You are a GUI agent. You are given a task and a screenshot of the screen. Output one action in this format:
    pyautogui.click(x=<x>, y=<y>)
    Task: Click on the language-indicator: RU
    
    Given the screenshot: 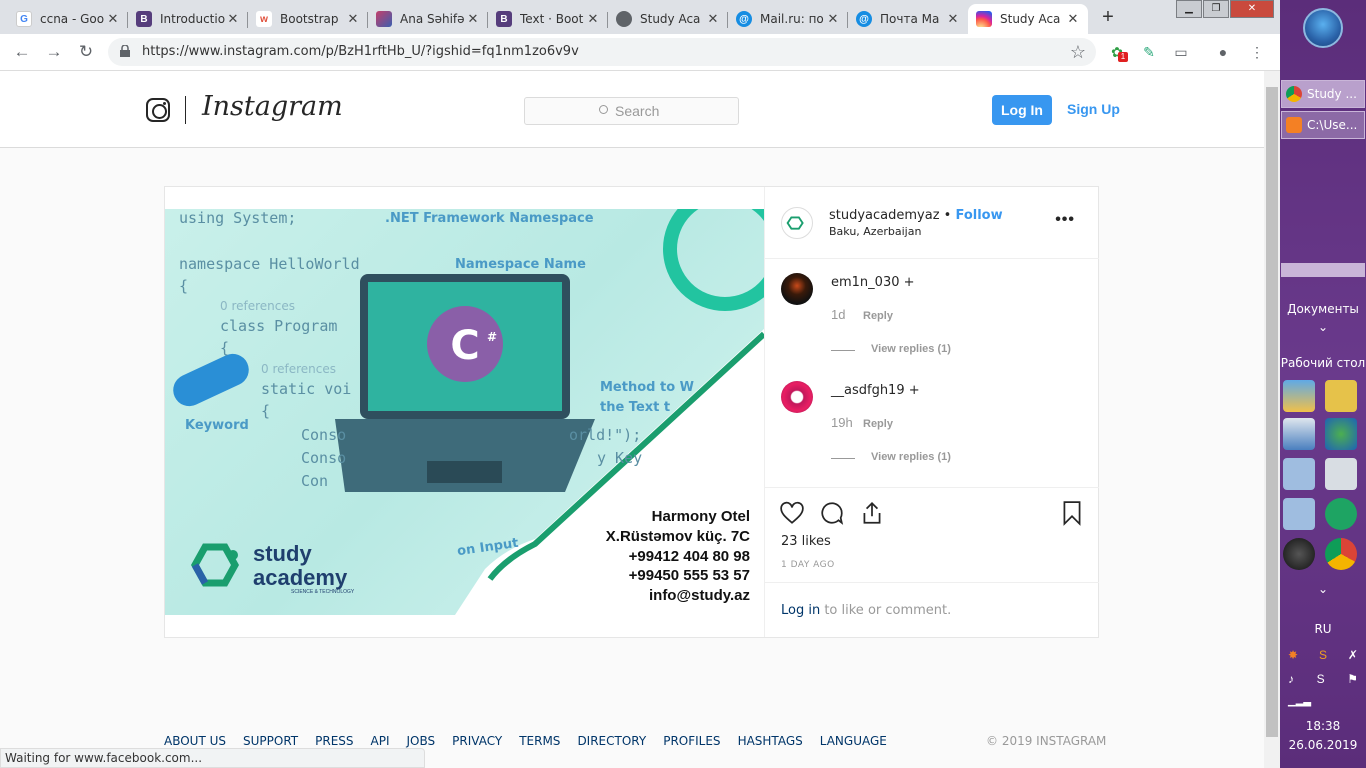 What is the action you would take?
    pyautogui.click(x=1323, y=629)
    